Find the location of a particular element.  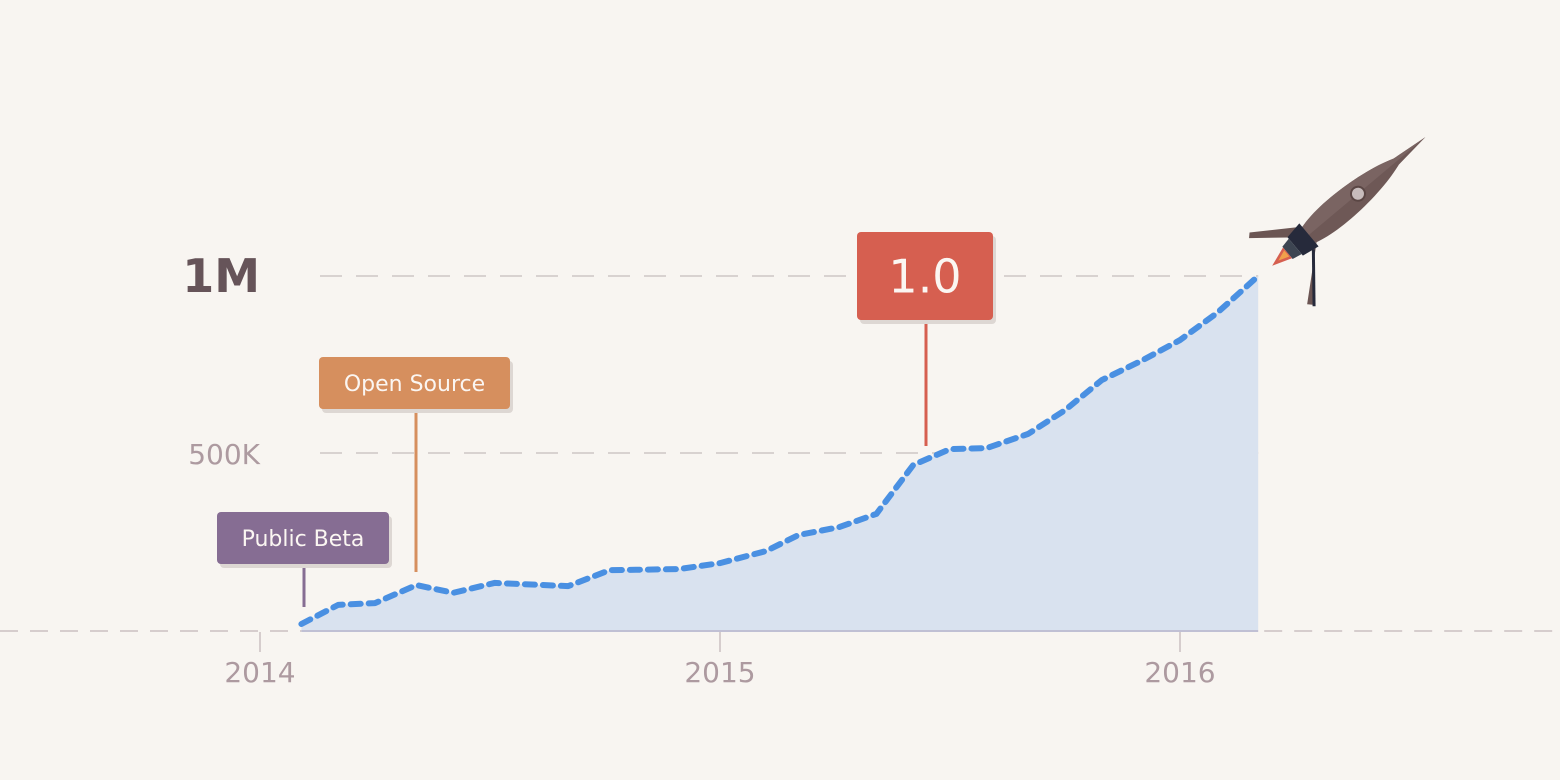

callout-label: Public Beta is located at coordinates (303, 539).